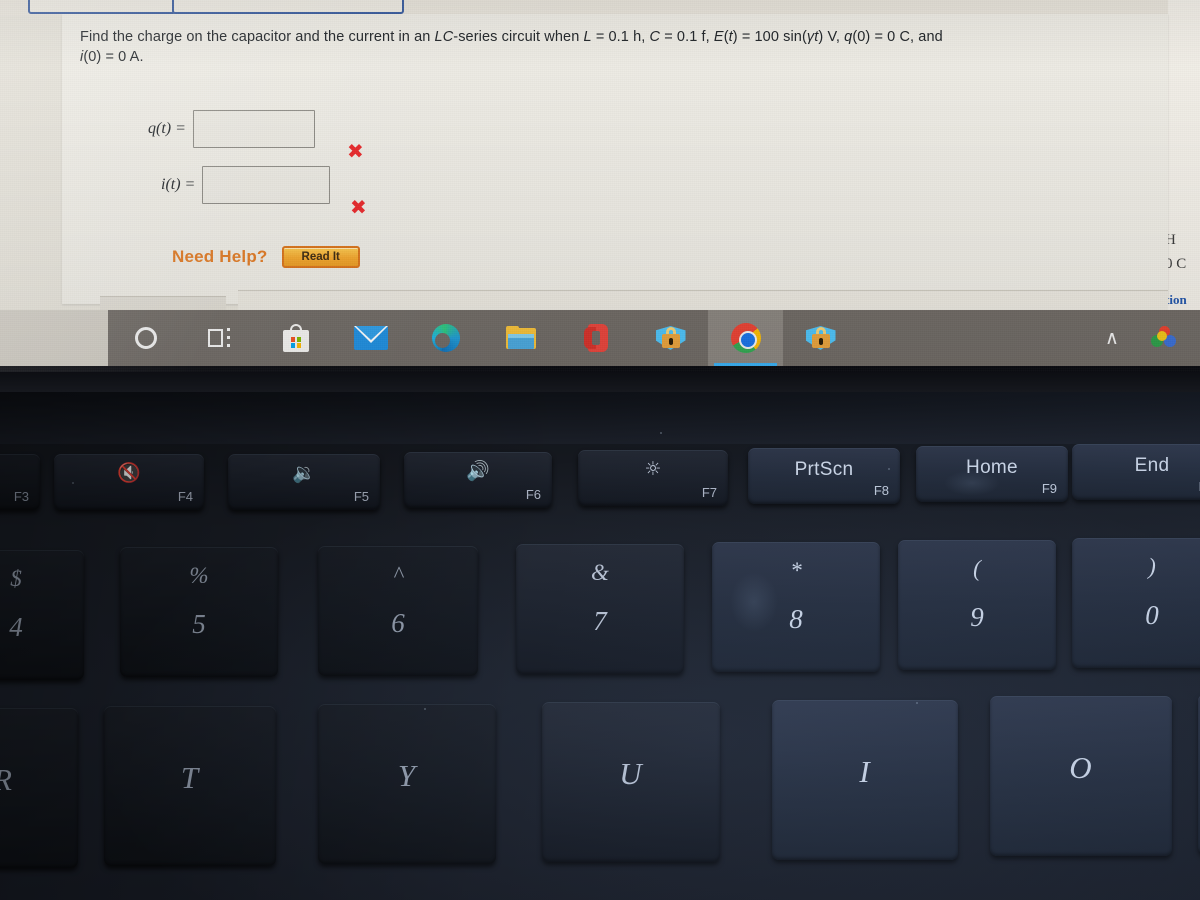  What do you see at coordinates (199, 575) in the screenshot?
I see `key-5-shift: %` at bounding box center [199, 575].